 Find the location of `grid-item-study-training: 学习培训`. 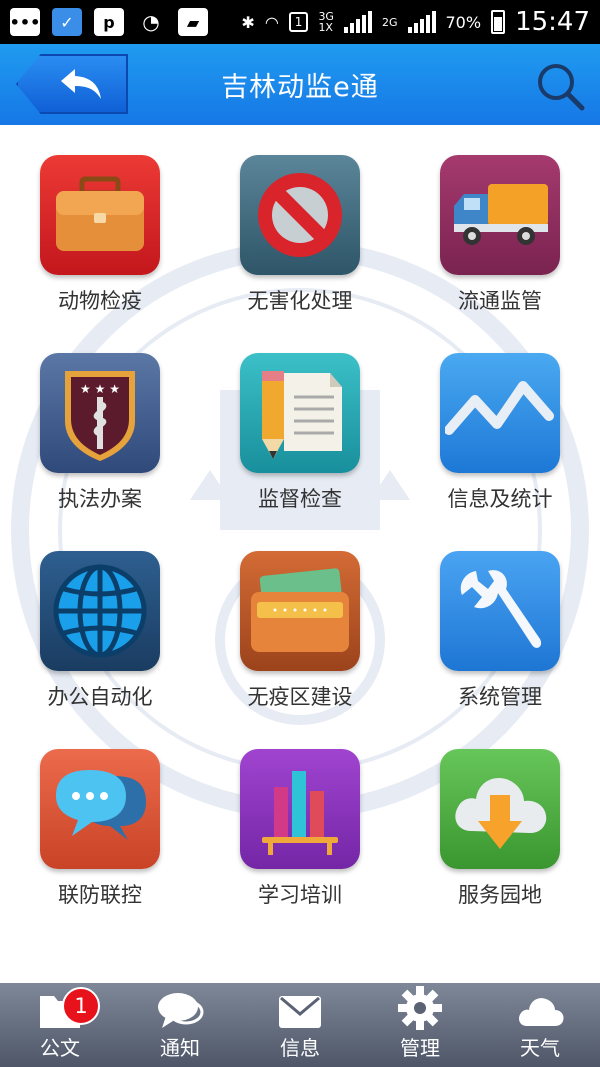

grid-item-study-training: 学习培训 is located at coordinates (300, 829).